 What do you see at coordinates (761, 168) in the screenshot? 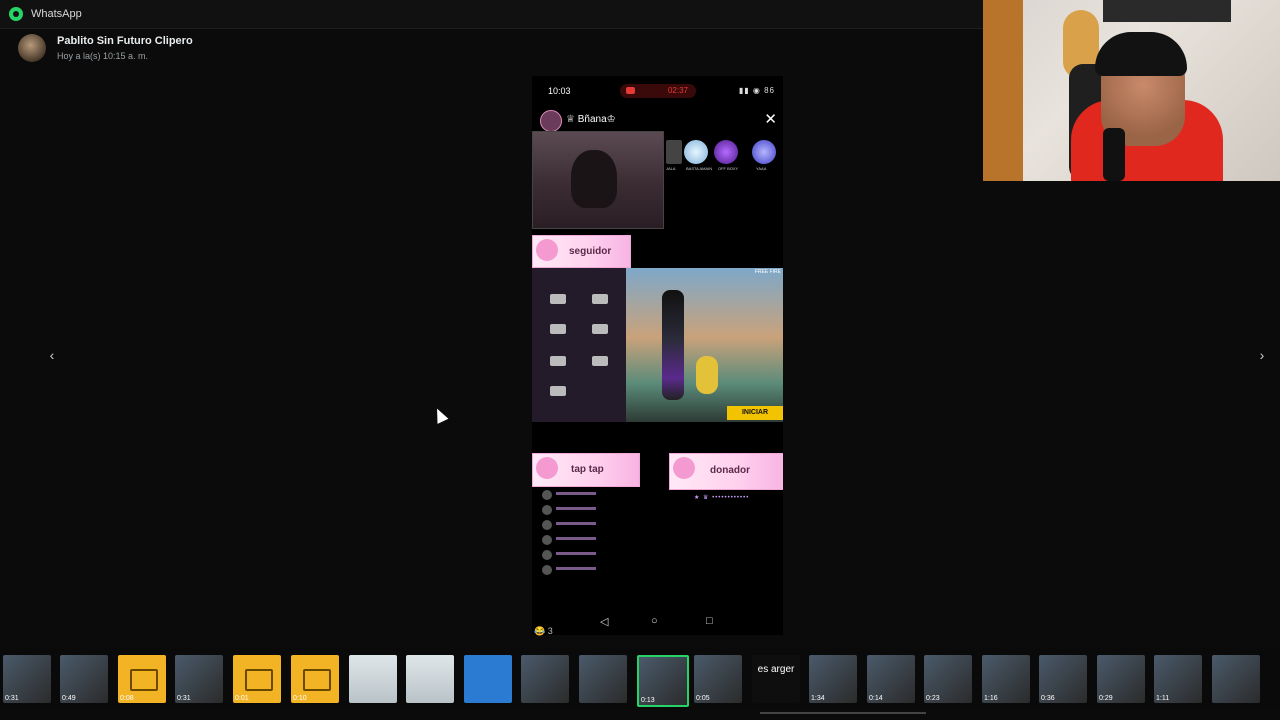
I see `gift-caption: YAAA` at bounding box center [761, 168].